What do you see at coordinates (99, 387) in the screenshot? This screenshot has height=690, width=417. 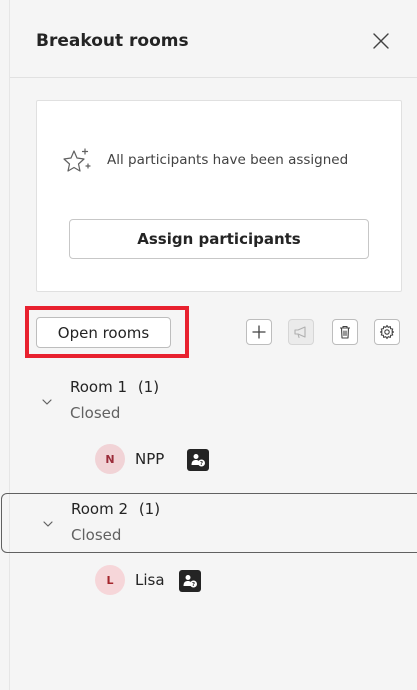 I see `room-title: Room 1` at bounding box center [99, 387].